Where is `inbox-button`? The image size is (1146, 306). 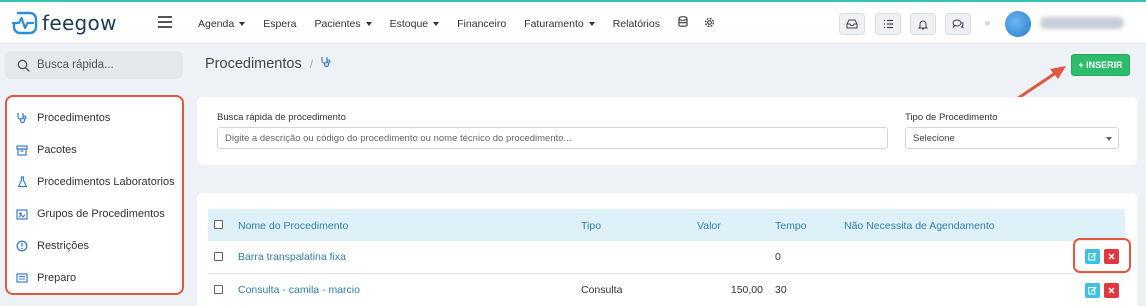 inbox-button is located at coordinates (852, 24).